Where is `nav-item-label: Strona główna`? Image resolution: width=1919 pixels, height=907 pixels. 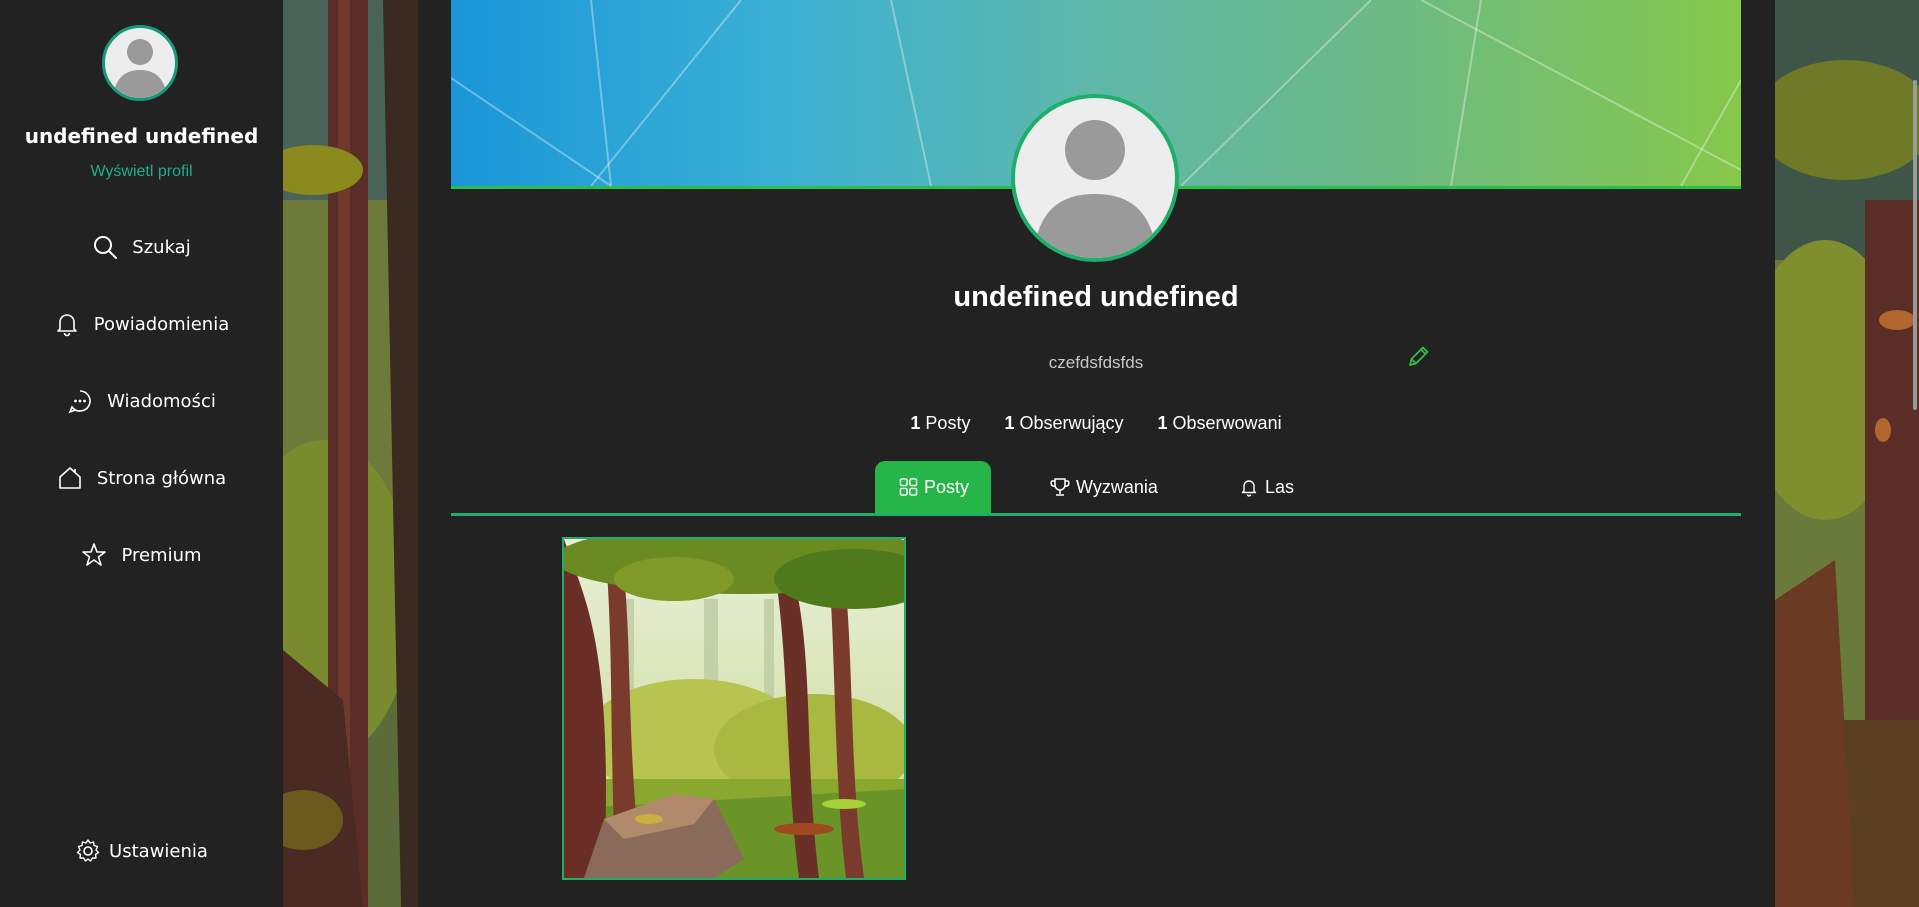
nav-item-label: Strona główna is located at coordinates (161, 478).